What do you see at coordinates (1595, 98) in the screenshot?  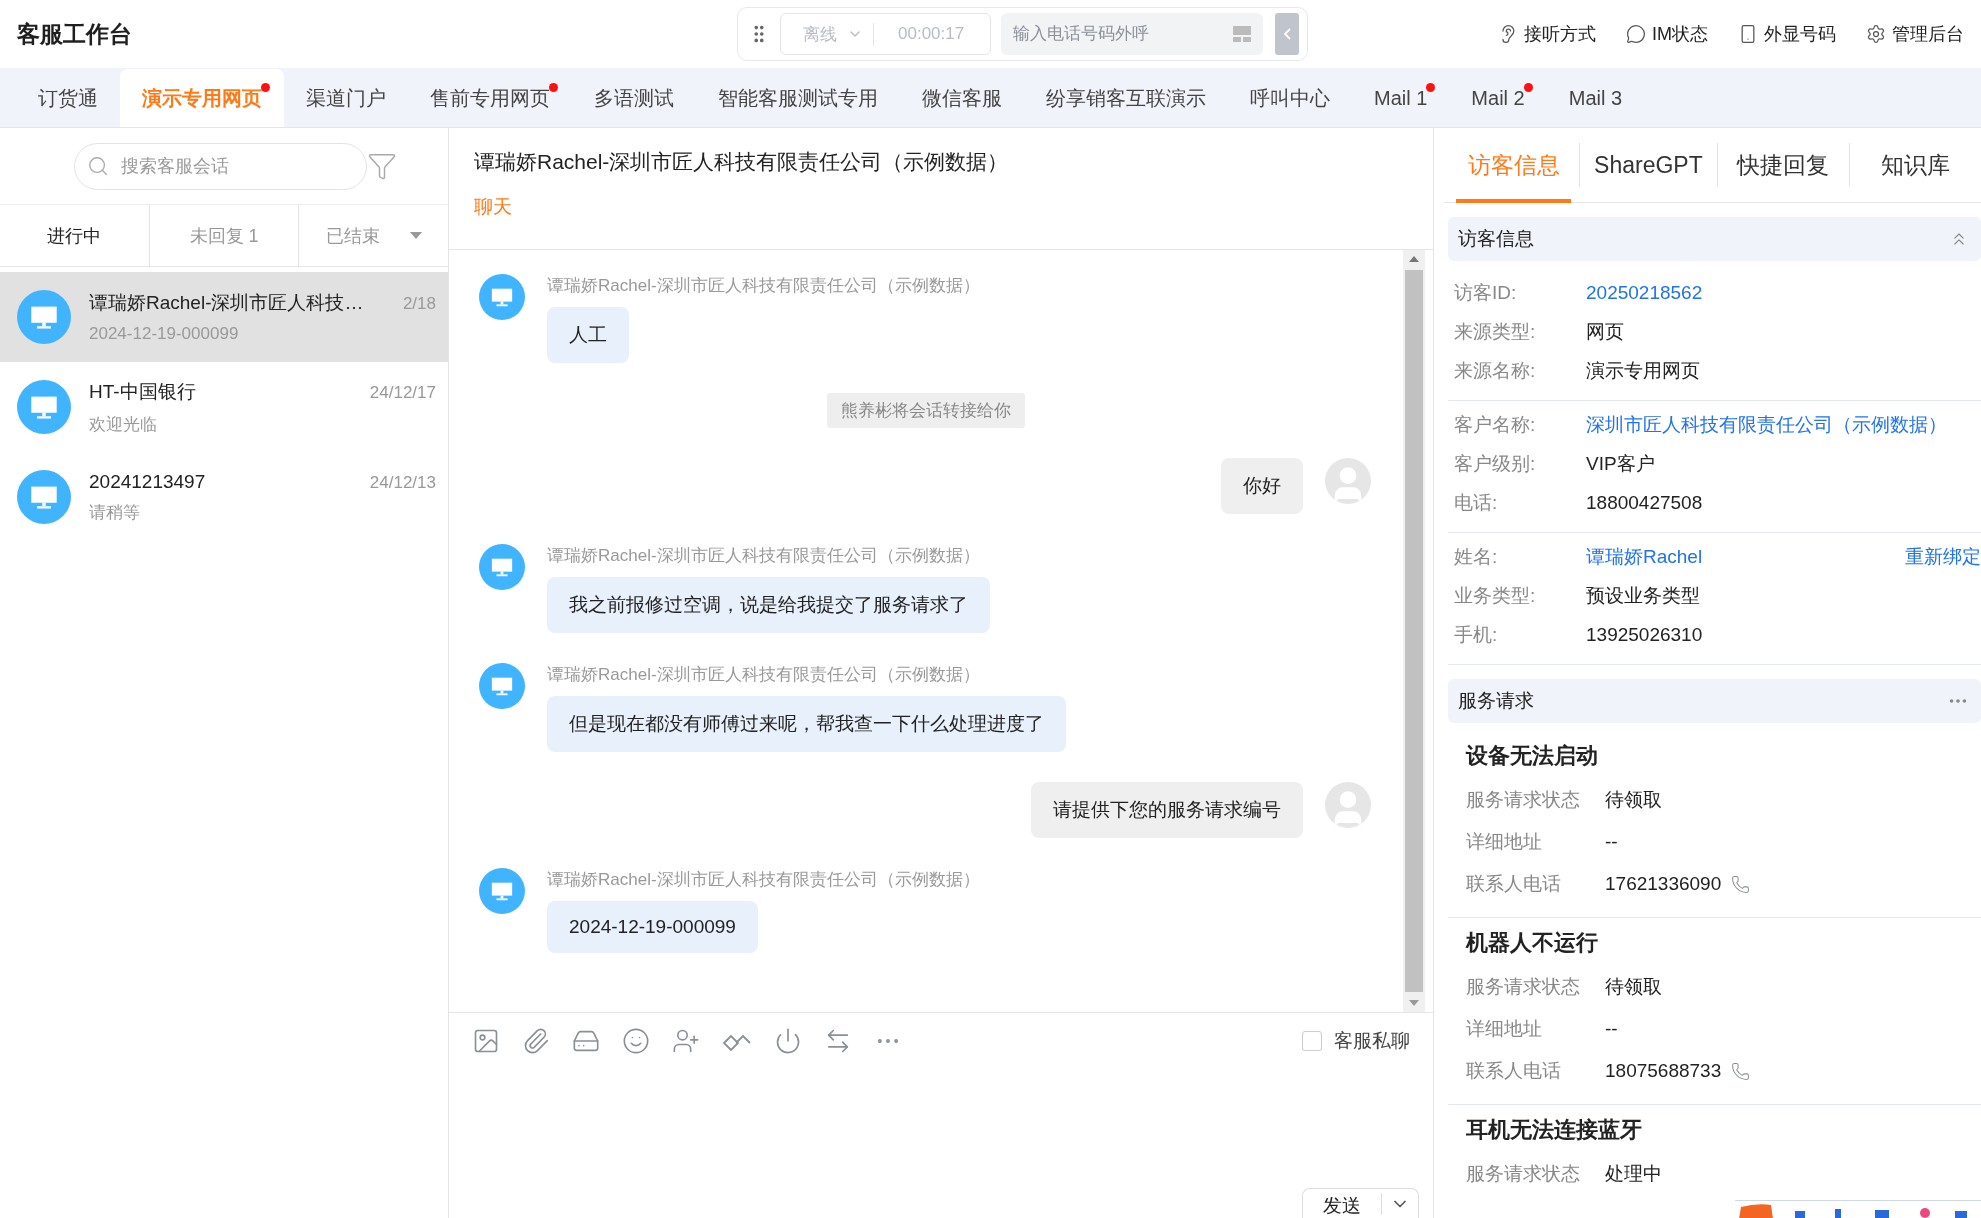 I see `channel-tab: Mail 3` at bounding box center [1595, 98].